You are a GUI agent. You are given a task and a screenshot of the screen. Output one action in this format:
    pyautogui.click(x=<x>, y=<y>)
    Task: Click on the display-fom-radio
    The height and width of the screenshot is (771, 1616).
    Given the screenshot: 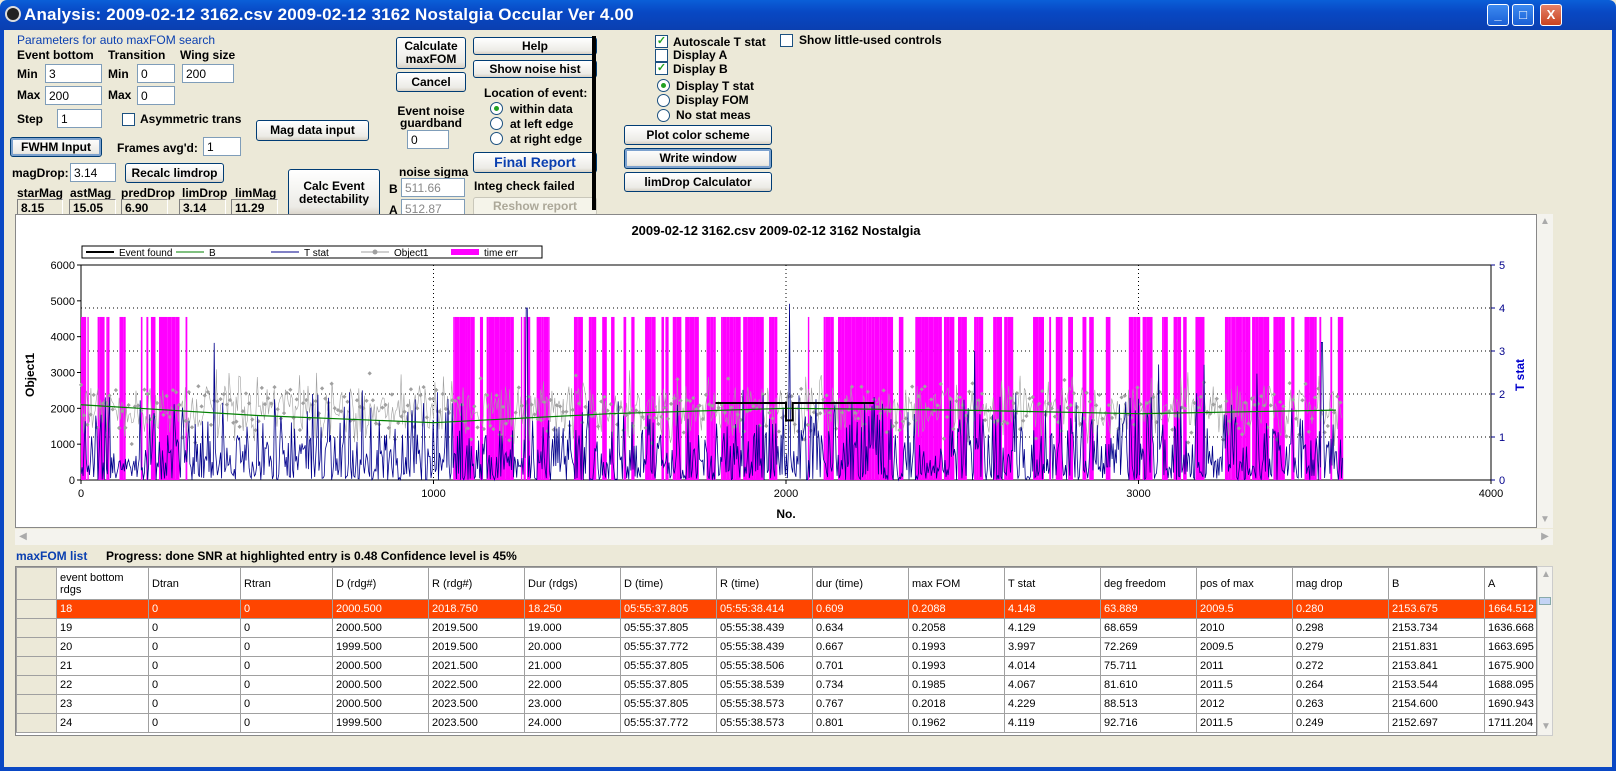 What is the action you would take?
    pyautogui.click(x=663, y=100)
    